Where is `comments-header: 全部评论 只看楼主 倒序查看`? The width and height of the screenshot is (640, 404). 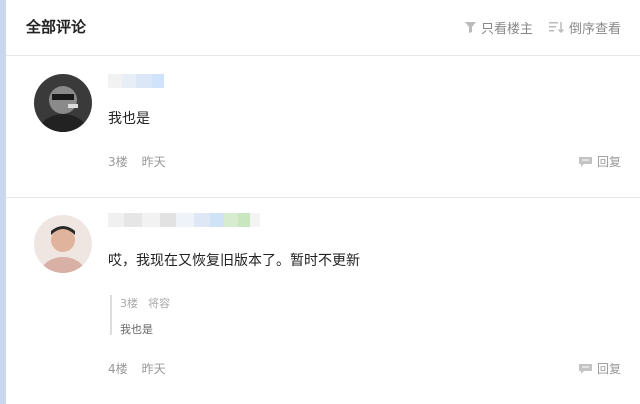
comments-header: 全部评论 只看楼主 倒序查看 is located at coordinates (323, 28).